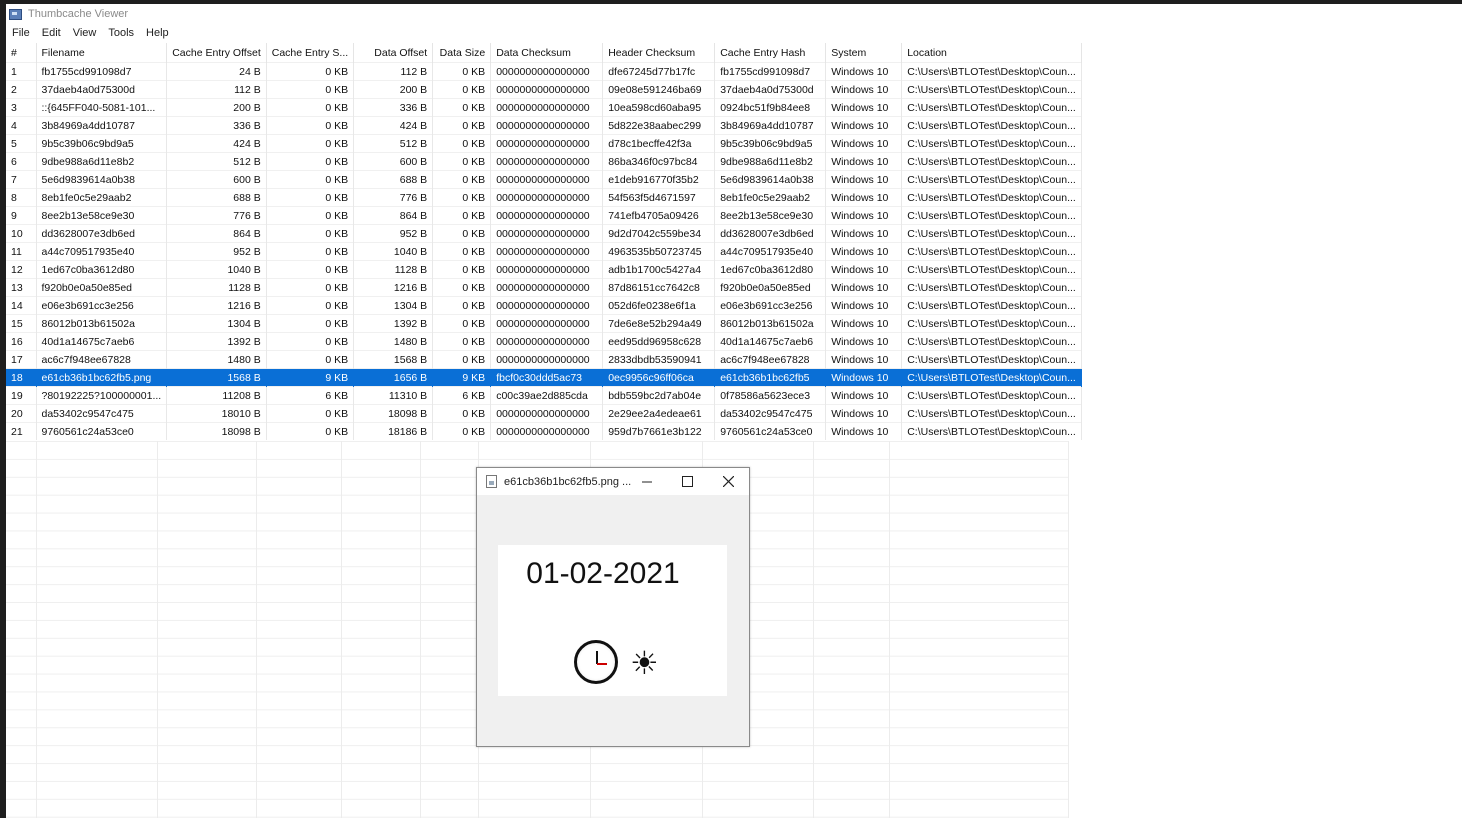 Image resolution: width=1462 pixels, height=818 pixels. What do you see at coordinates (659, 143) in the screenshot?
I see `cell-header-checksum: d78c1becffe42f3a` at bounding box center [659, 143].